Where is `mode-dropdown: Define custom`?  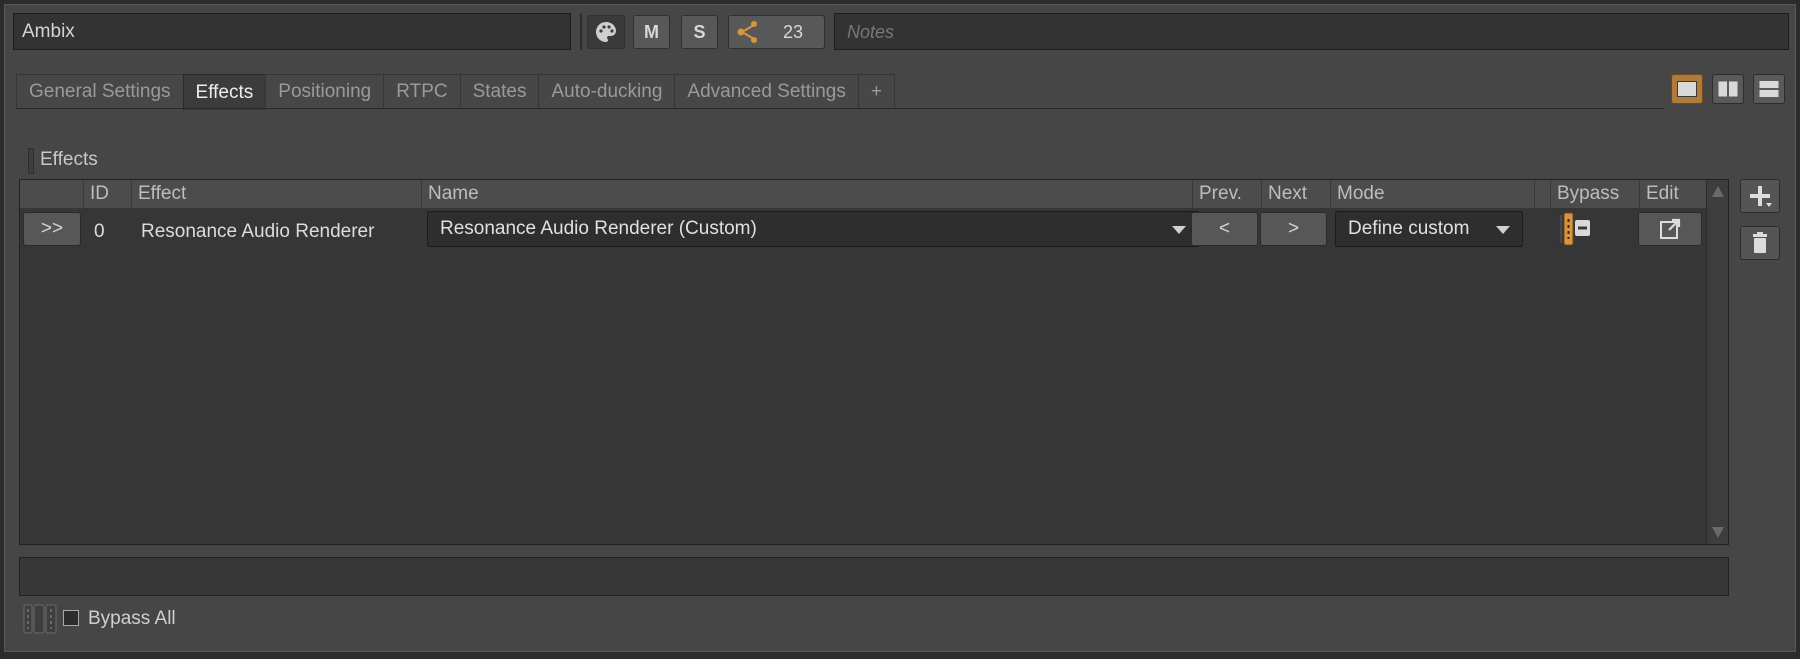
mode-dropdown: Define custom is located at coordinates (1429, 229).